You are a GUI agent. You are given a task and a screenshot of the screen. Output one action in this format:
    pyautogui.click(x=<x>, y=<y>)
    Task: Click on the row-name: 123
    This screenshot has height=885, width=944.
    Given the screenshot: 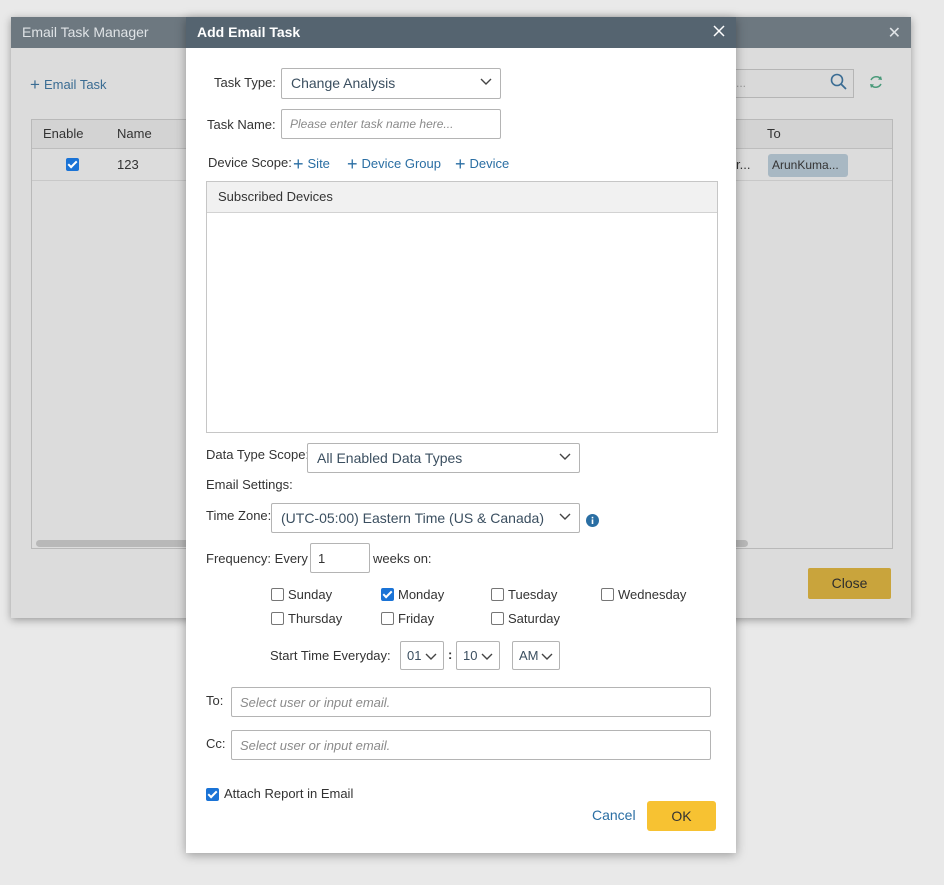 What is the action you would take?
    pyautogui.click(x=128, y=164)
    